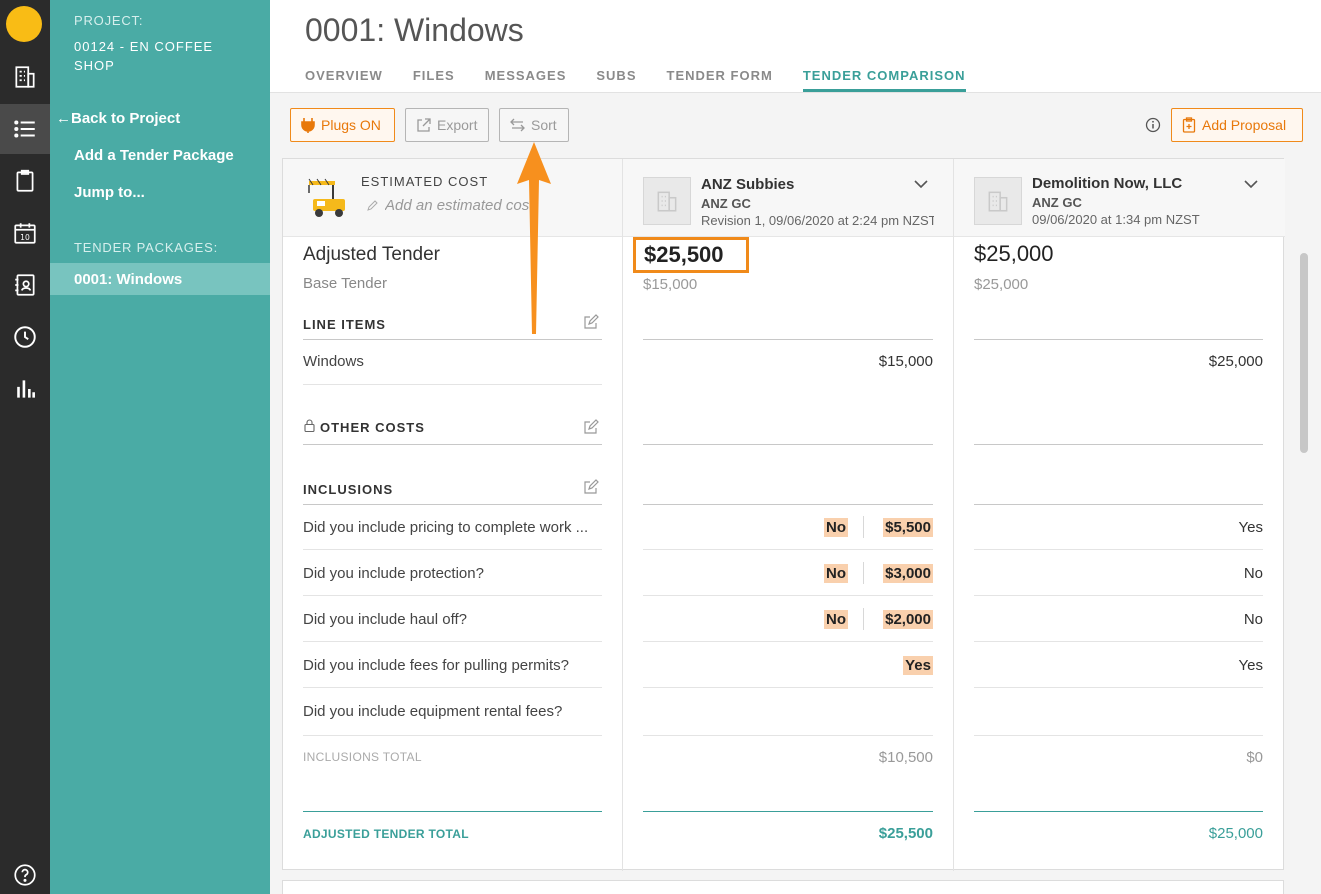 The width and height of the screenshot is (1321, 894). What do you see at coordinates (63, 118) in the screenshot?
I see `back-arrow-icon: ←` at bounding box center [63, 118].